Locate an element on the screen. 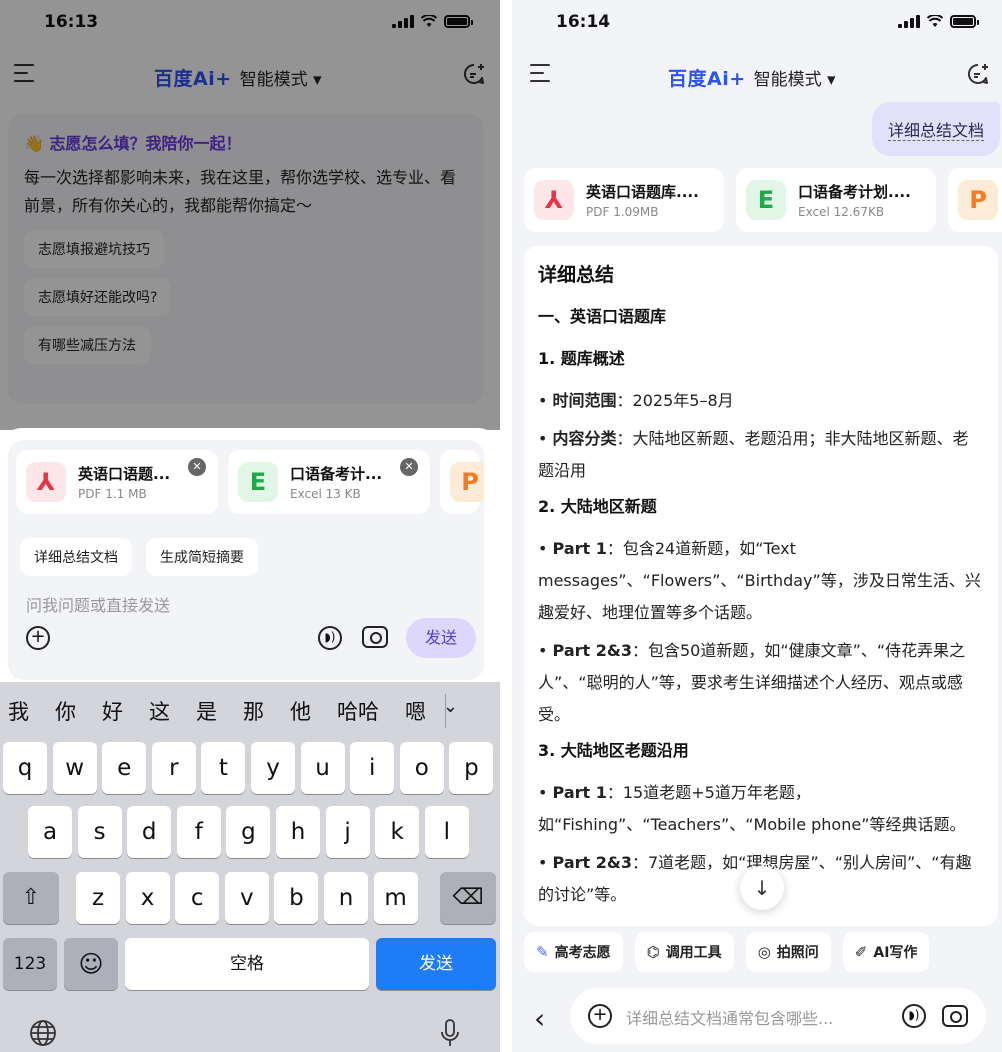 This screenshot has height=1052, width=1002. key-m: m is located at coordinates (395, 898).